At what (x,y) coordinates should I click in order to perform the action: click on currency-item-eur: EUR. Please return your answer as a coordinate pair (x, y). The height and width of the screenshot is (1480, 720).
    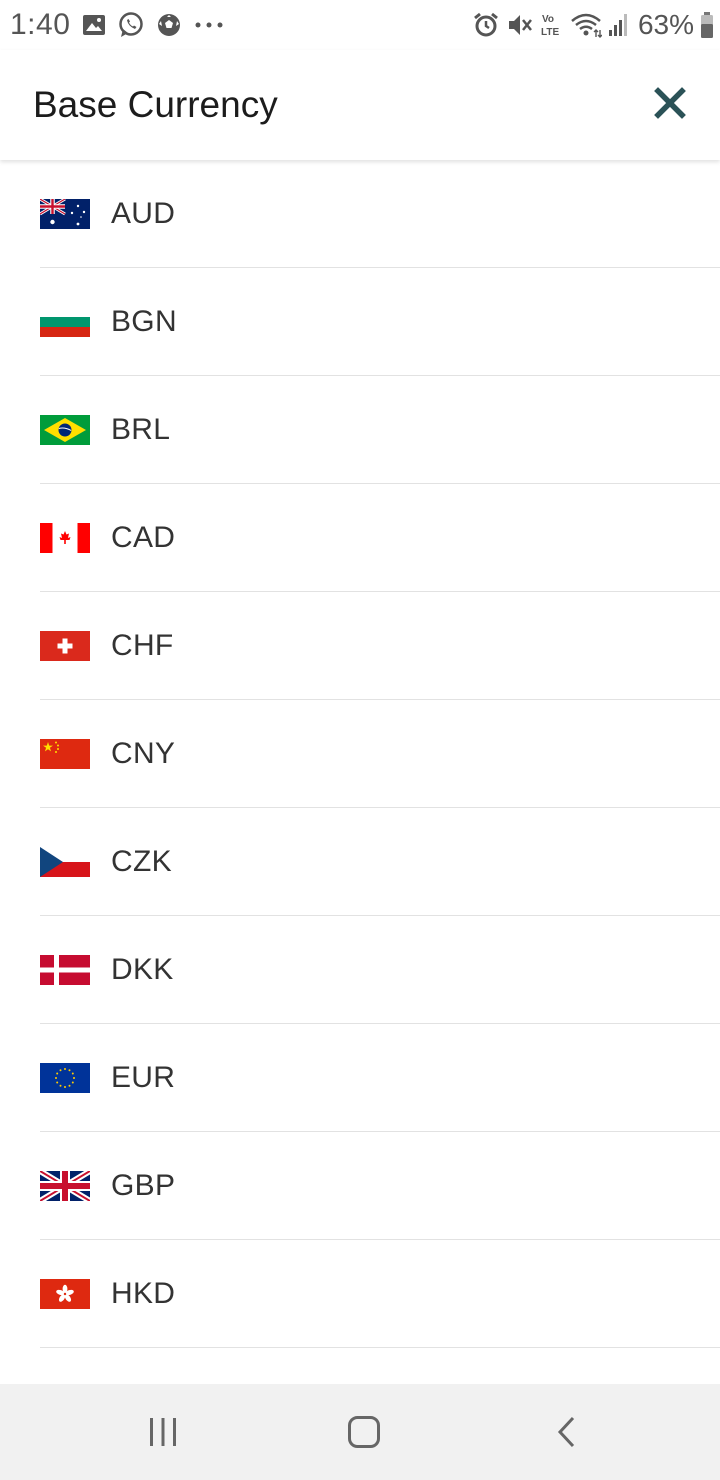
    Looking at the image, I should click on (360, 1078).